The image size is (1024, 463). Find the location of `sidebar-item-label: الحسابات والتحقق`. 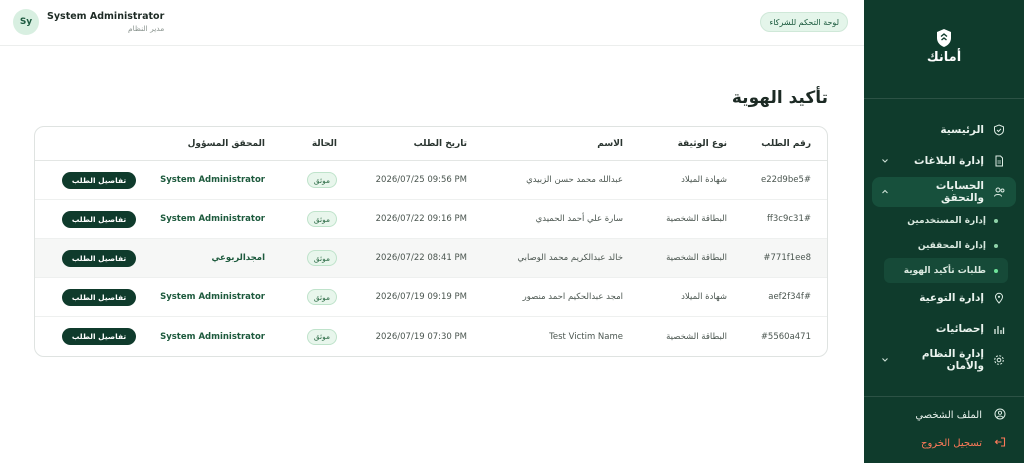

sidebar-item-label: الحسابات والتحقق is located at coordinates (959, 192).